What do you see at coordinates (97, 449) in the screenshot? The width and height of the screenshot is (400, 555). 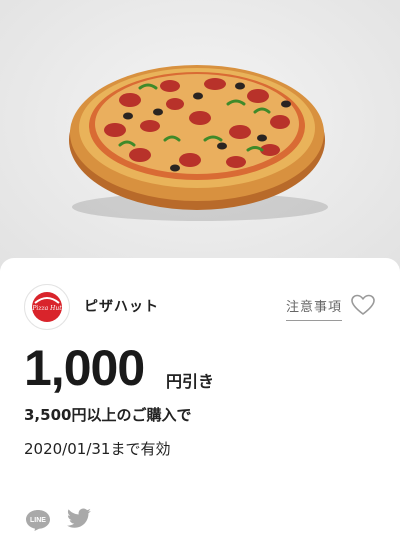 I see `validity-date: 2020/01/31まで有効` at bounding box center [97, 449].